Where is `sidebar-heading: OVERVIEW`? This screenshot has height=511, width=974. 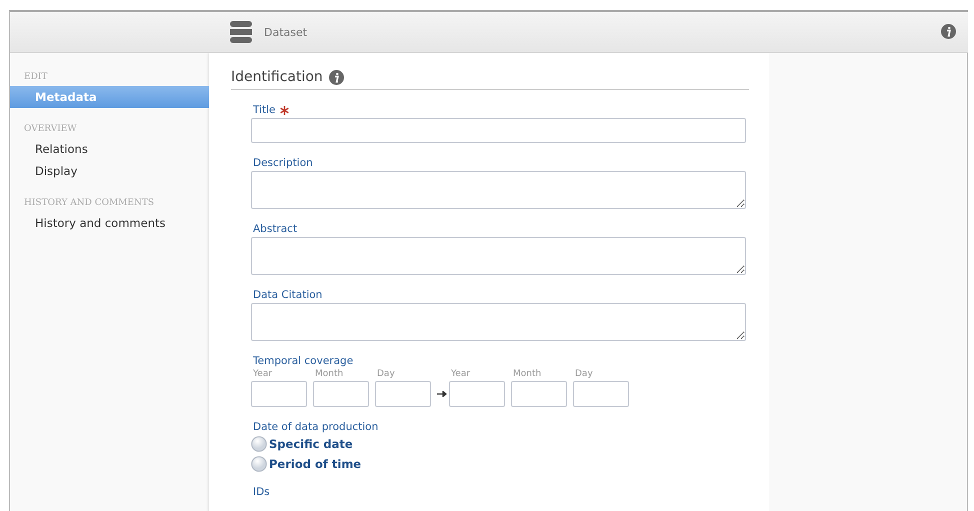
sidebar-heading: OVERVIEW is located at coordinates (50, 129).